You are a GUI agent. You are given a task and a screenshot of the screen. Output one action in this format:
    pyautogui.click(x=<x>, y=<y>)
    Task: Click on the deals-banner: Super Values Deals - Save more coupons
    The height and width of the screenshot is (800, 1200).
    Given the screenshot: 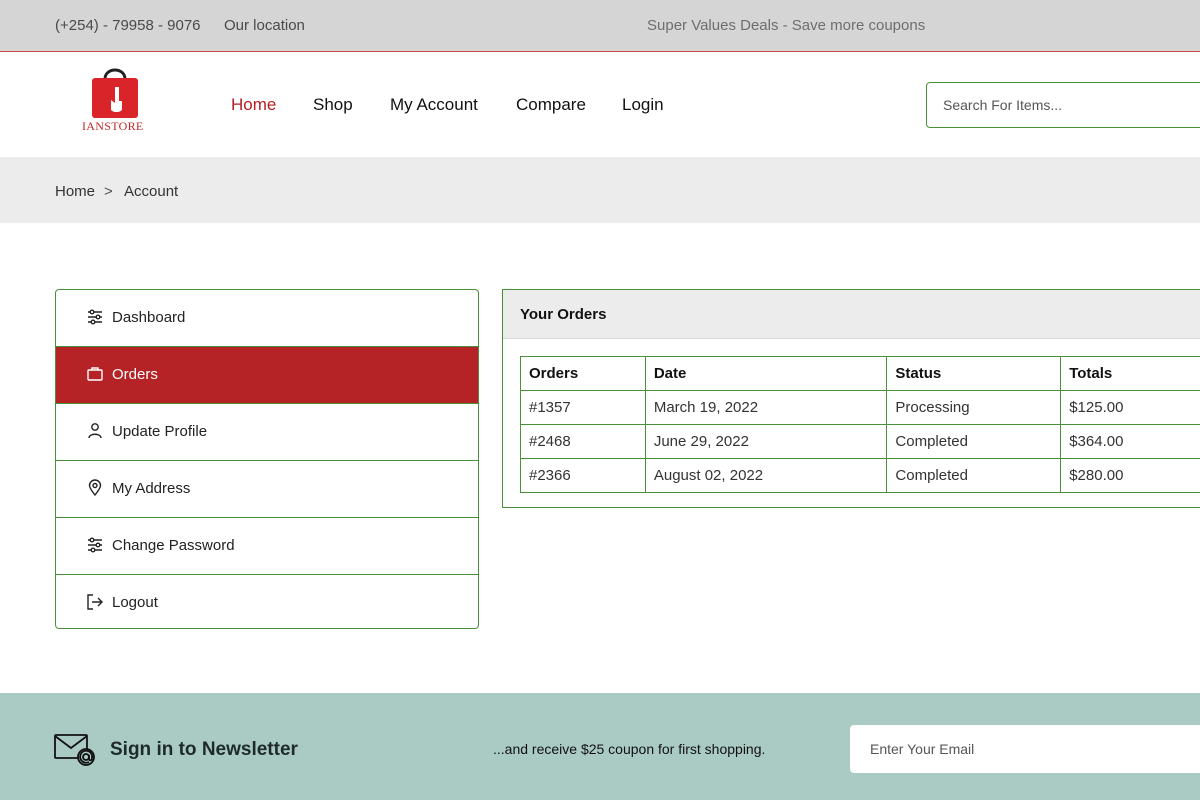 What is the action you would take?
    pyautogui.click(x=786, y=25)
    